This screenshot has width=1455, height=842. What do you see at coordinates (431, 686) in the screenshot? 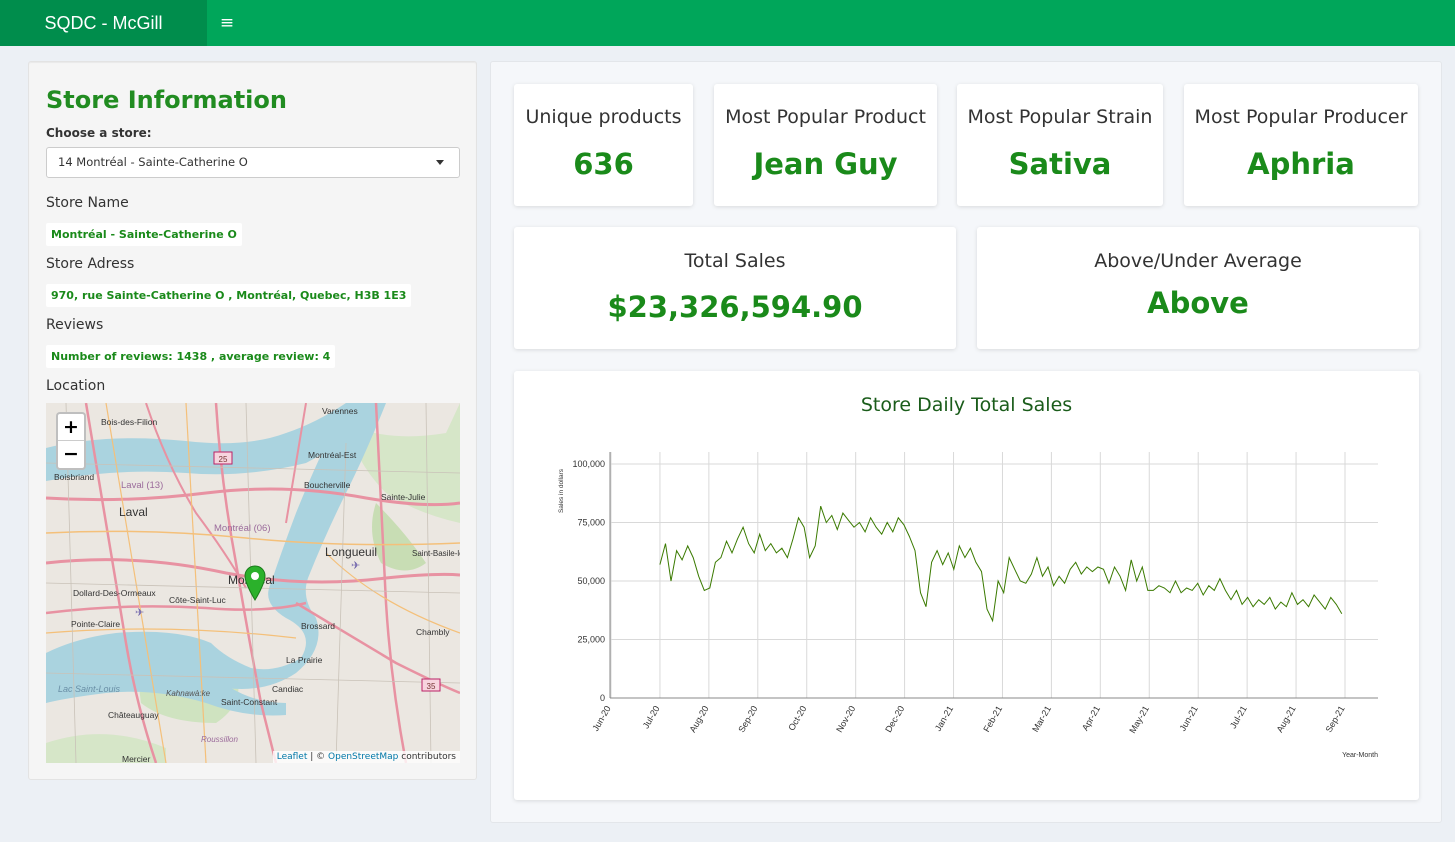
I see `map-label-35: 35` at bounding box center [431, 686].